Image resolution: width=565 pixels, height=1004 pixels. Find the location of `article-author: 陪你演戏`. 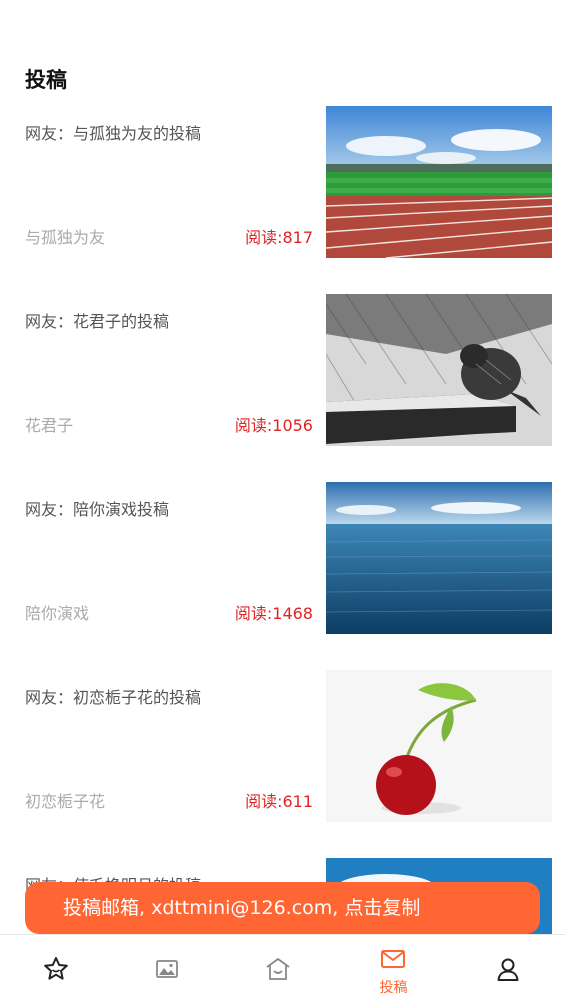

article-author: 陪你演戏 is located at coordinates (57, 613).